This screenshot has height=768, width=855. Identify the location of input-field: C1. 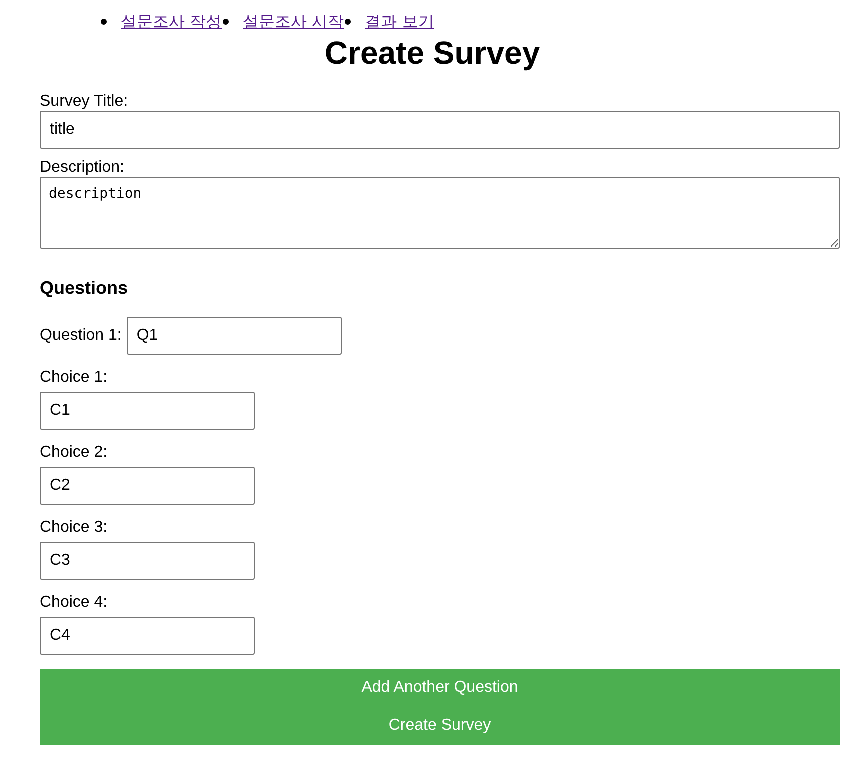
(147, 411).